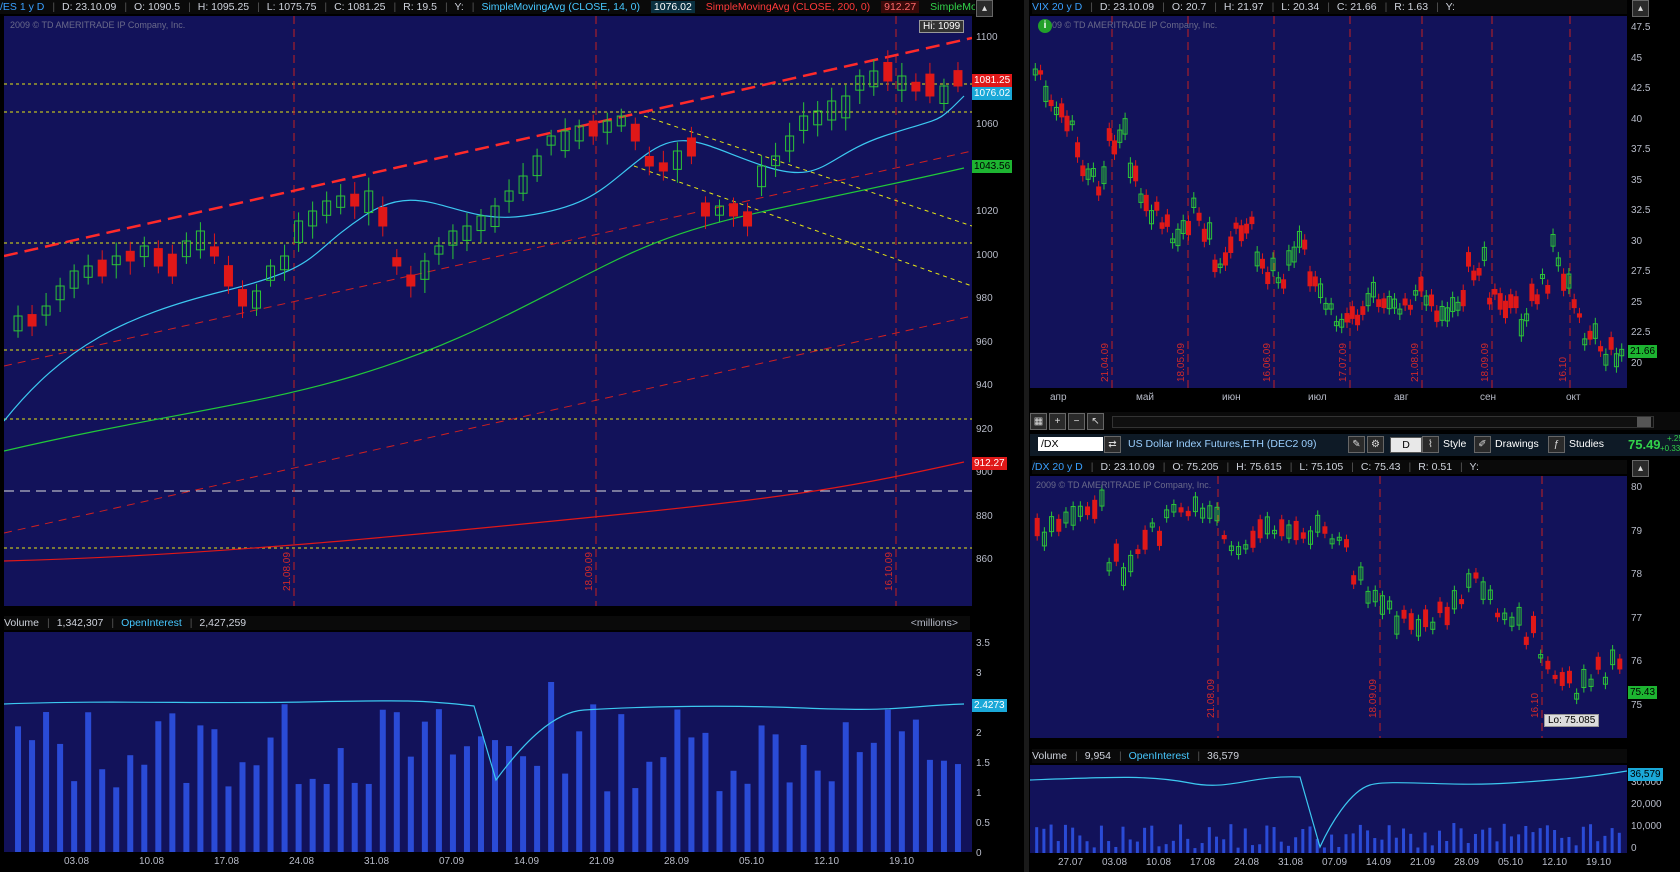 This screenshot has height=872, width=1680. What do you see at coordinates (1640, 468) in the screenshot?
I see `dx-maximize-icon: ▴` at bounding box center [1640, 468].